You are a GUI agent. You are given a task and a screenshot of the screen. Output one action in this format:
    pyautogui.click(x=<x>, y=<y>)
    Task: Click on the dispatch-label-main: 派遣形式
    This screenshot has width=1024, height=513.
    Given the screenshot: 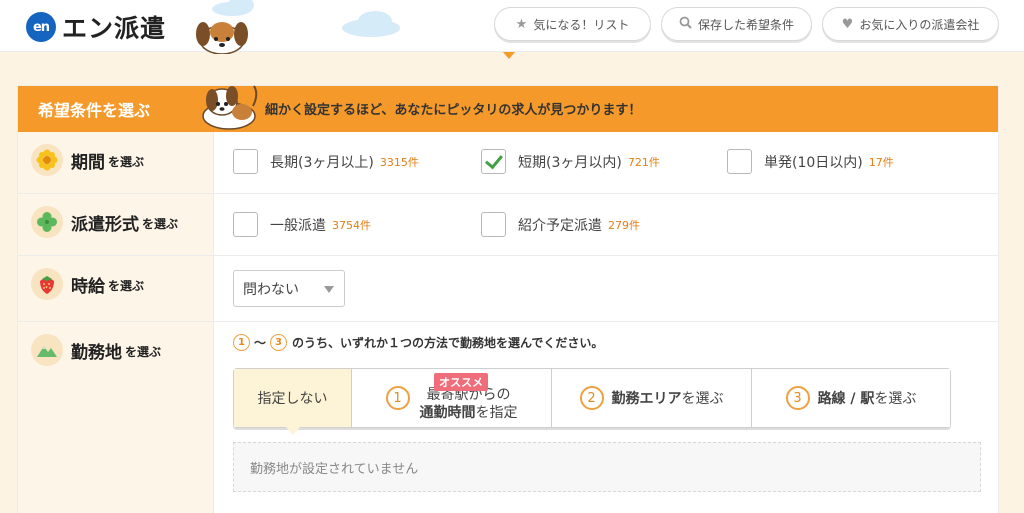 What is the action you would take?
    pyautogui.click(x=105, y=224)
    